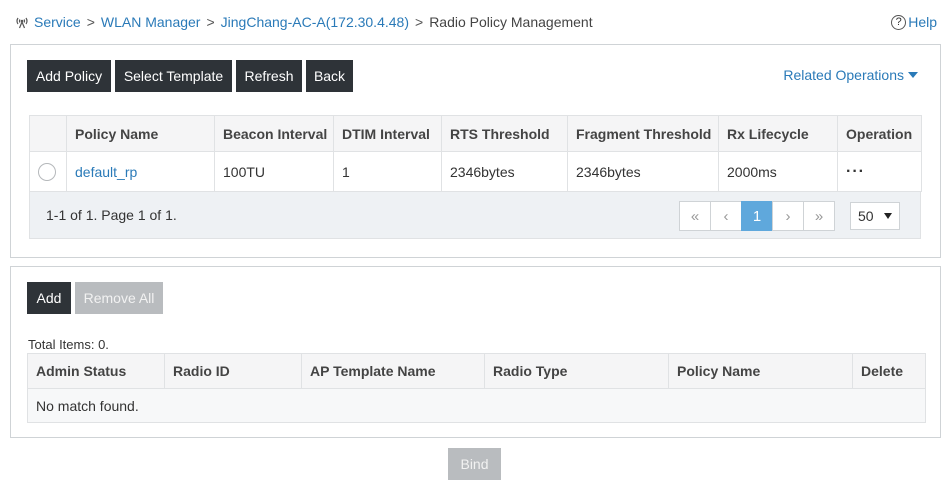 This screenshot has width=947, height=488. I want to click on row-radio-button, so click(47, 171).